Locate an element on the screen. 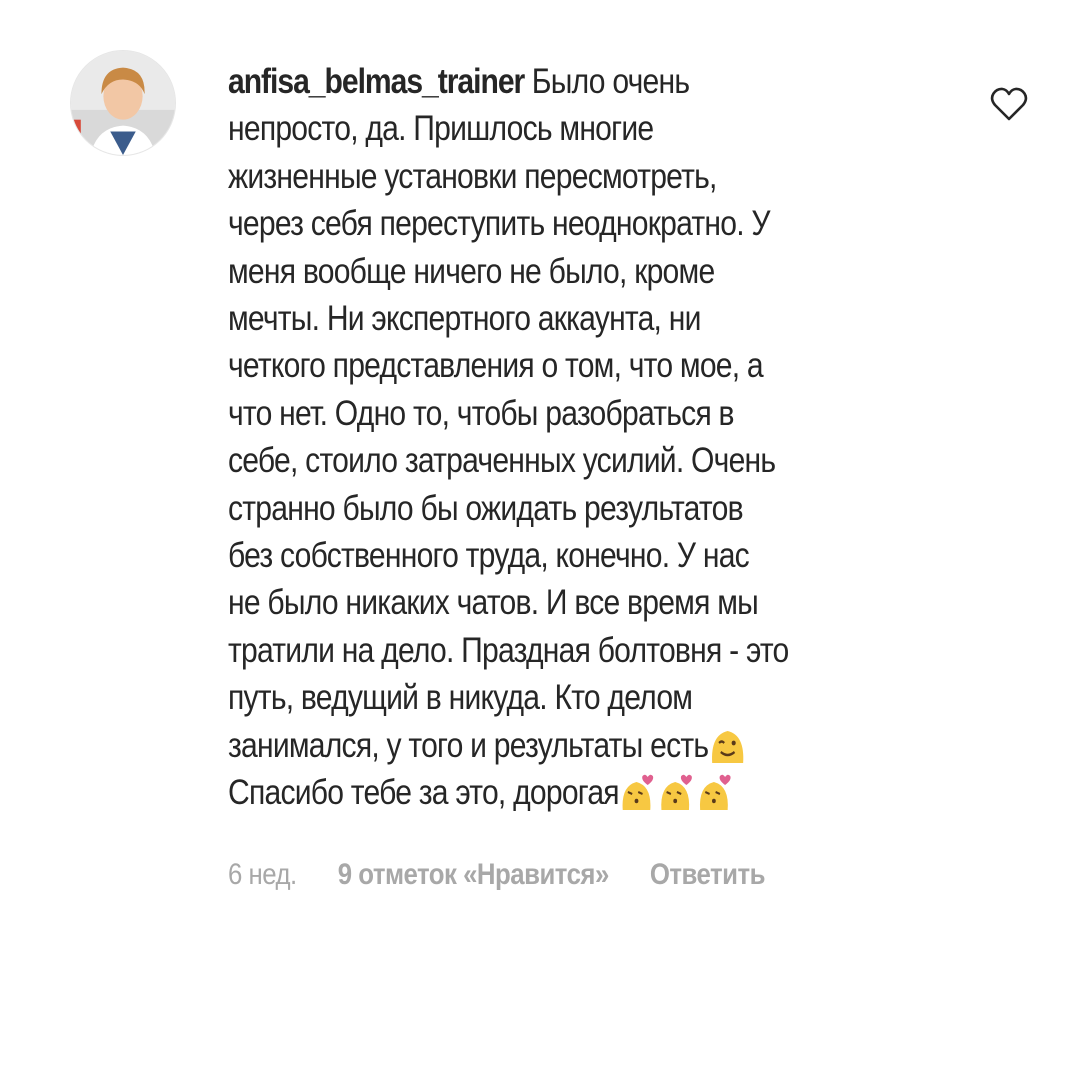 This screenshot has height=1068, width=1088. winking-face-emoji is located at coordinates (728, 745).